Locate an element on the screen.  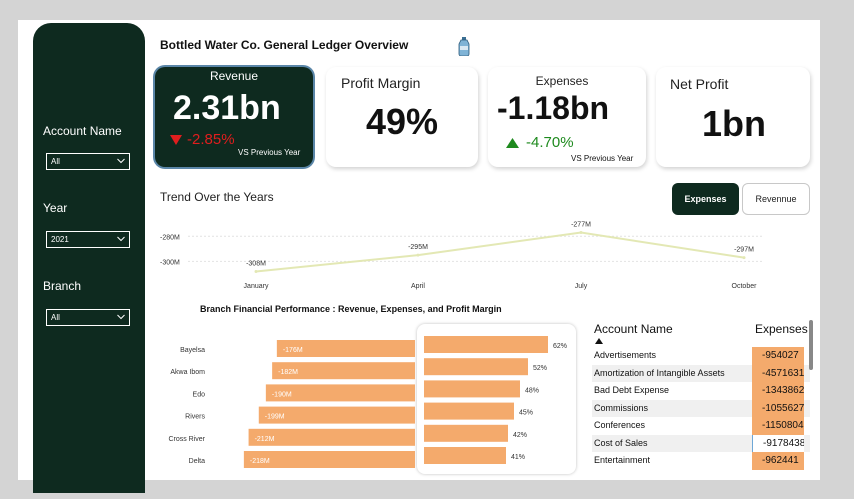
table-row: Cost of Sales -91784381 is located at coordinates (701, 443).